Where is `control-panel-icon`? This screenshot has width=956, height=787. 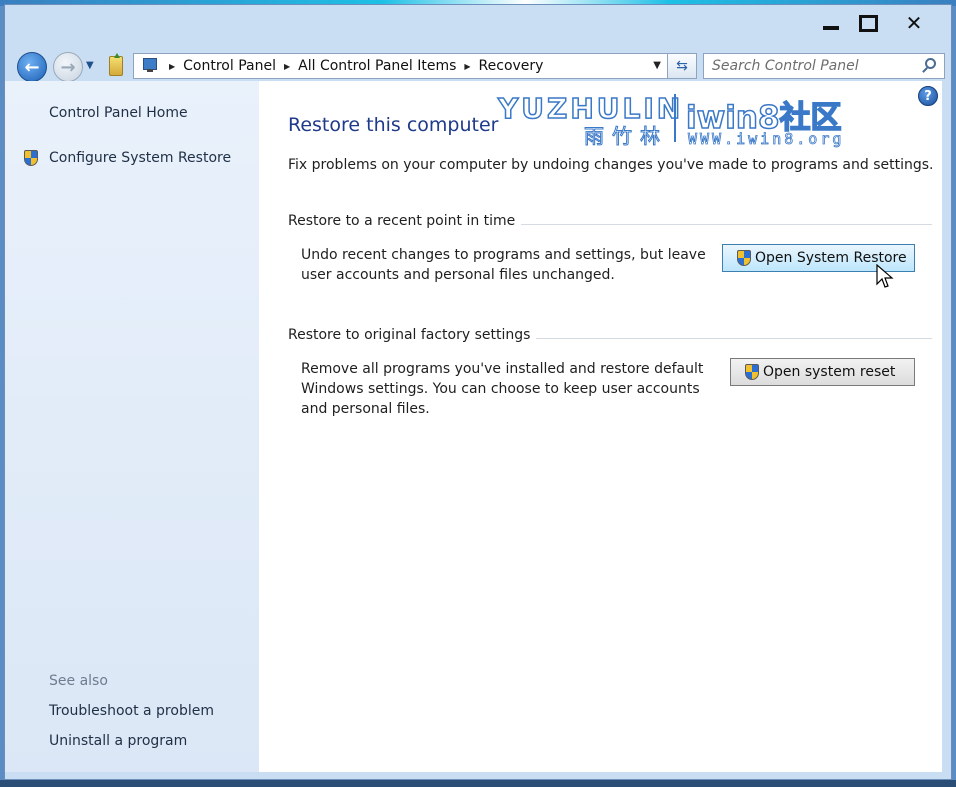 control-panel-icon is located at coordinates (150, 66).